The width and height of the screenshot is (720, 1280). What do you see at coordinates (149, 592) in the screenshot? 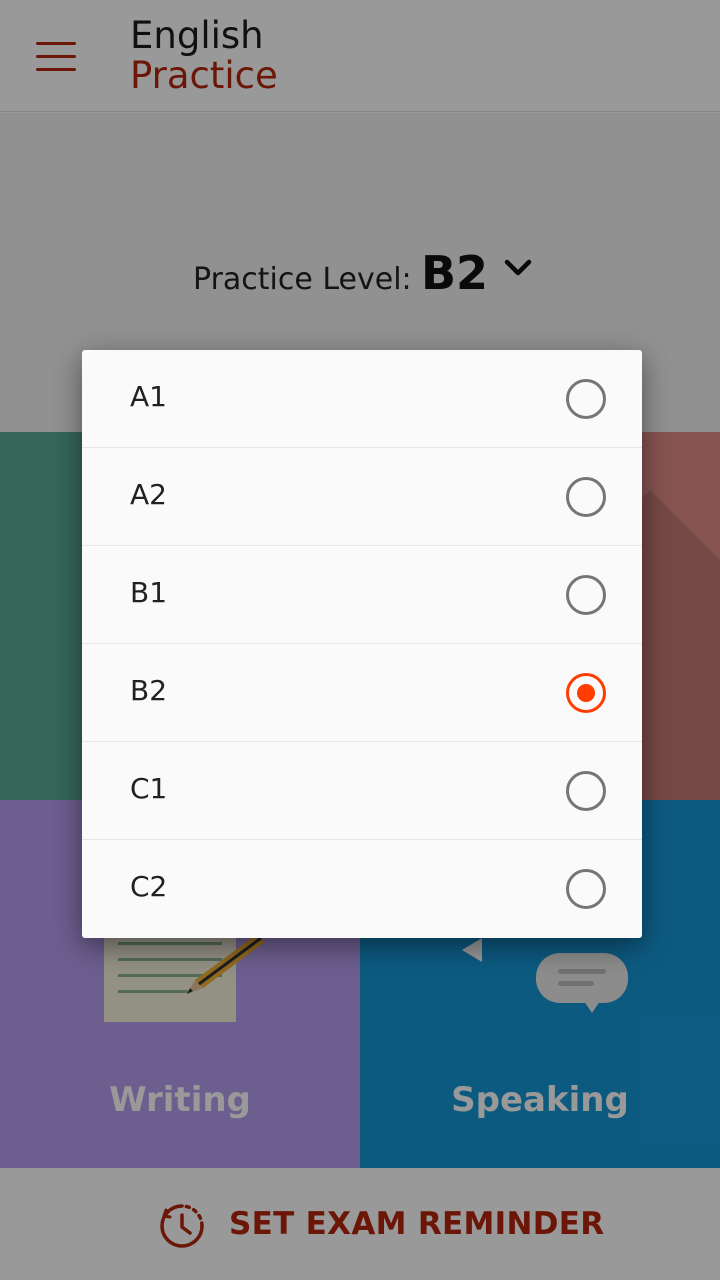
I see `level-option-label: B1` at bounding box center [149, 592].